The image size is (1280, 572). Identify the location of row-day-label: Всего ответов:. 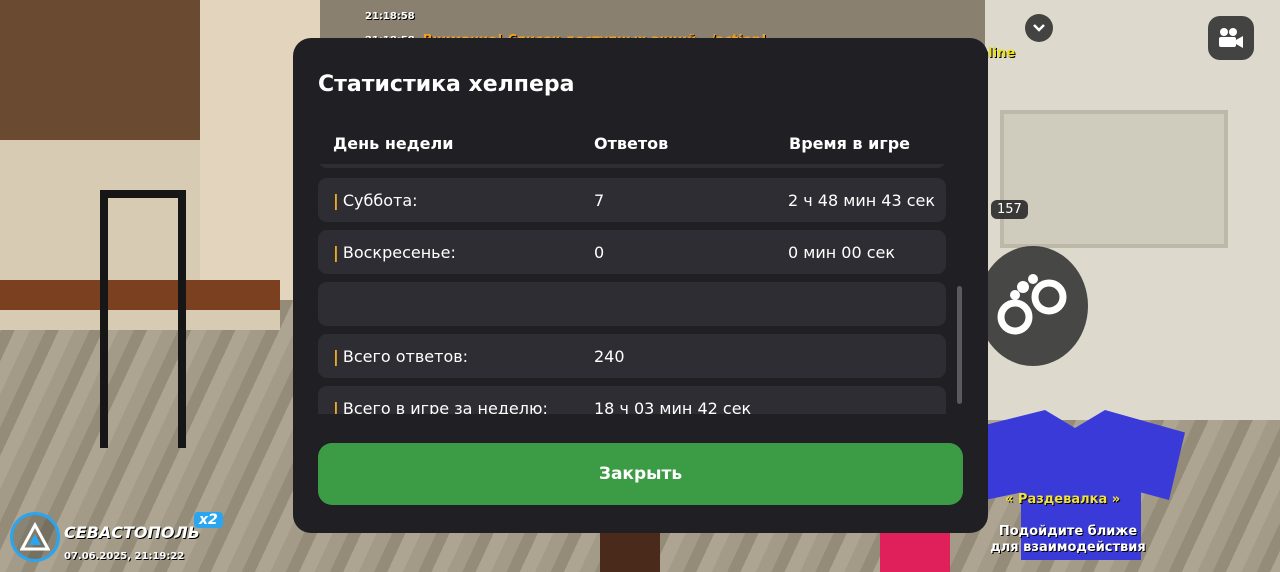
(405, 356).